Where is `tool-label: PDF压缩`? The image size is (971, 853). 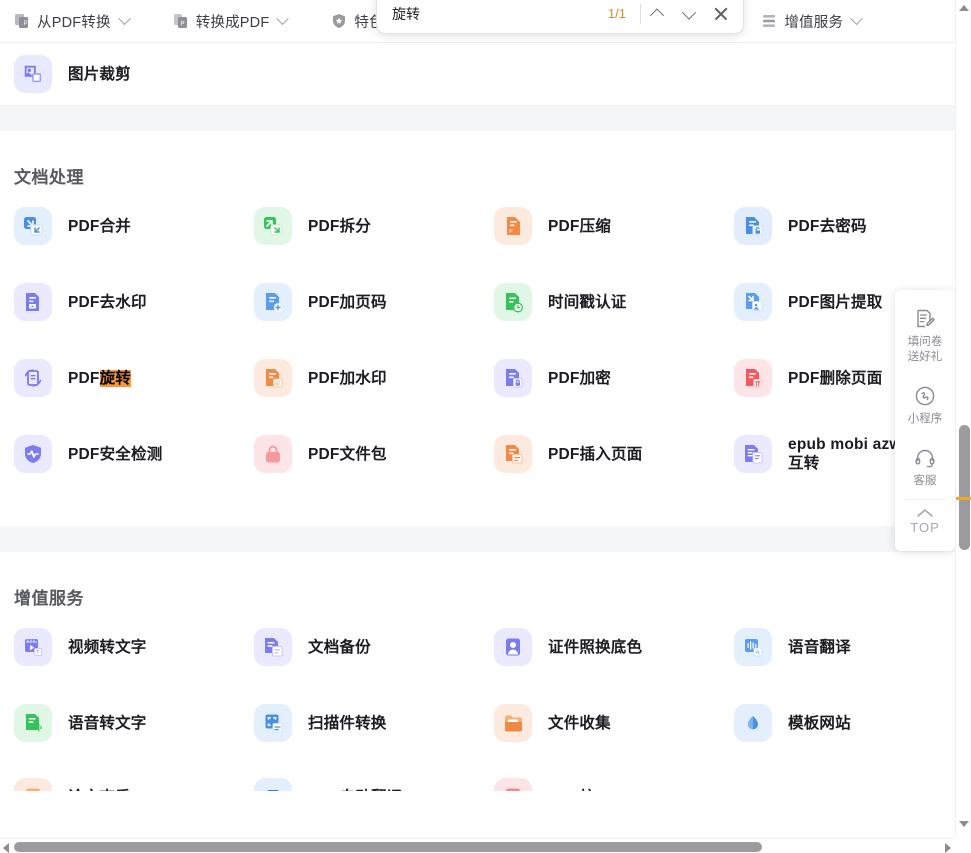 tool-label: PDF压缩 is located at coordinates (580, 226).